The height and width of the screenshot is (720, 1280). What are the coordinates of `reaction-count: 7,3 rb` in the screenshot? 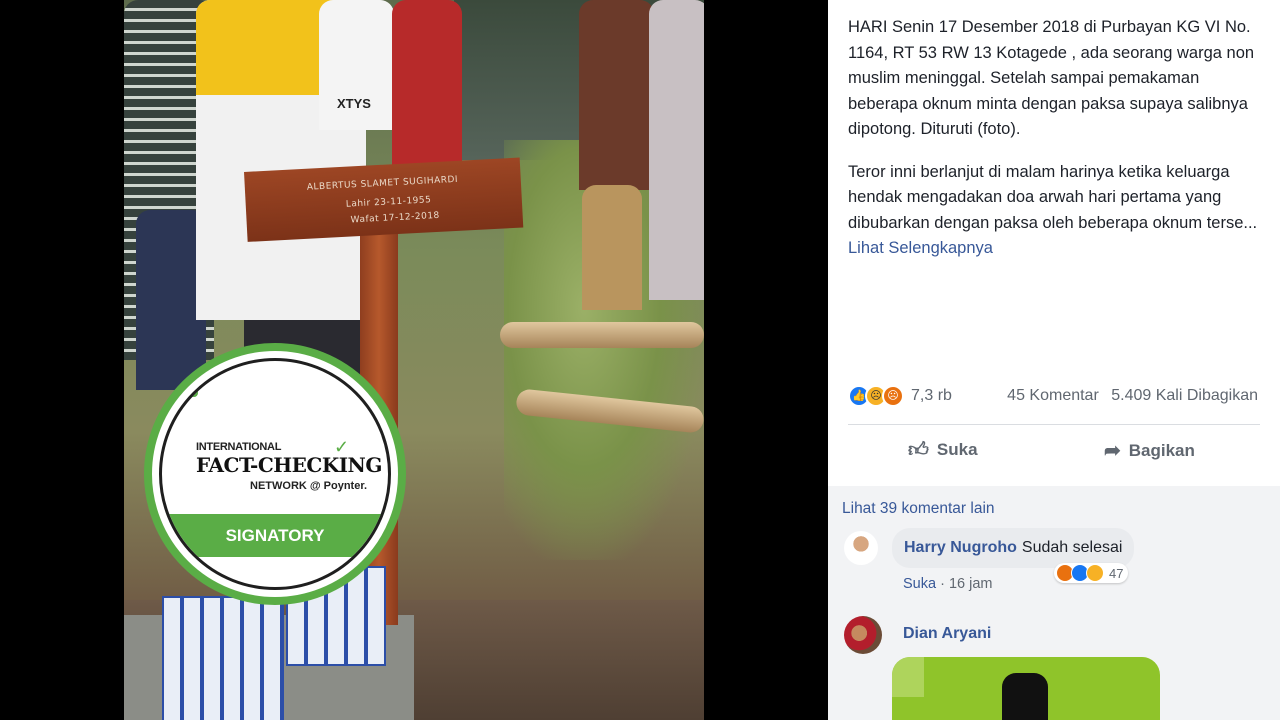 It's located at (931, 395).